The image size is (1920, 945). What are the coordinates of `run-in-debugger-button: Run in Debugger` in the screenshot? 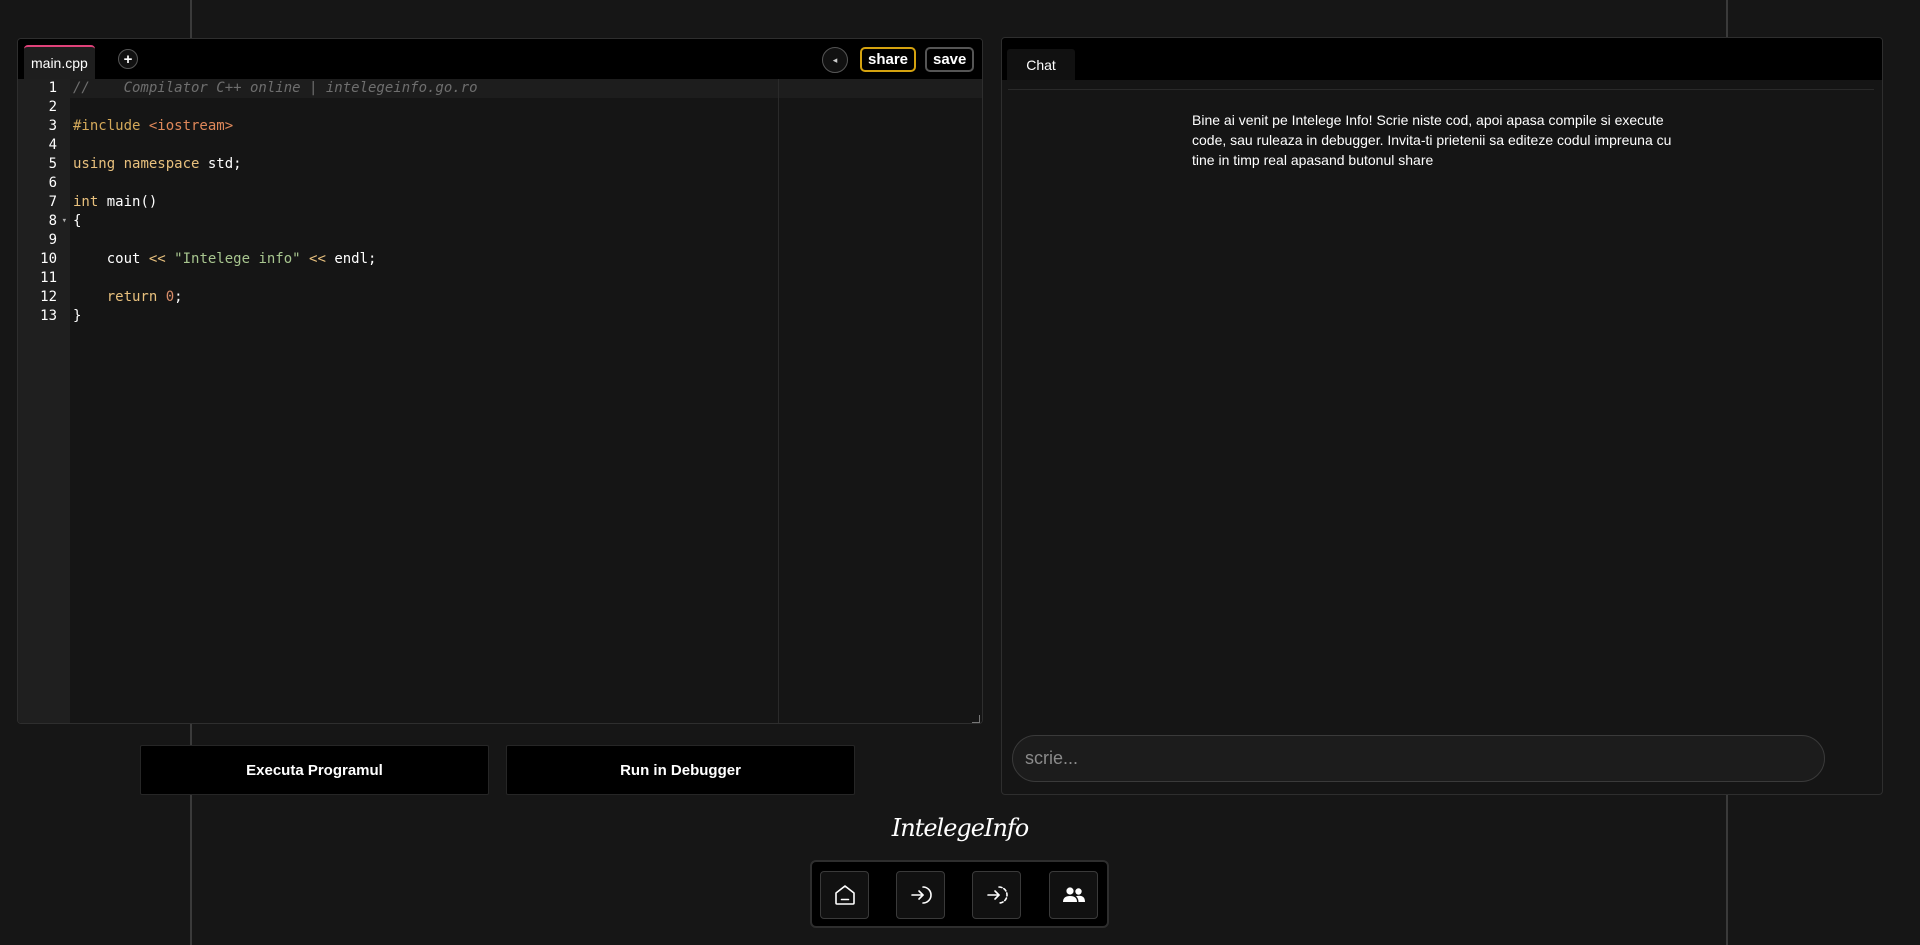 It's located at (680, 770).